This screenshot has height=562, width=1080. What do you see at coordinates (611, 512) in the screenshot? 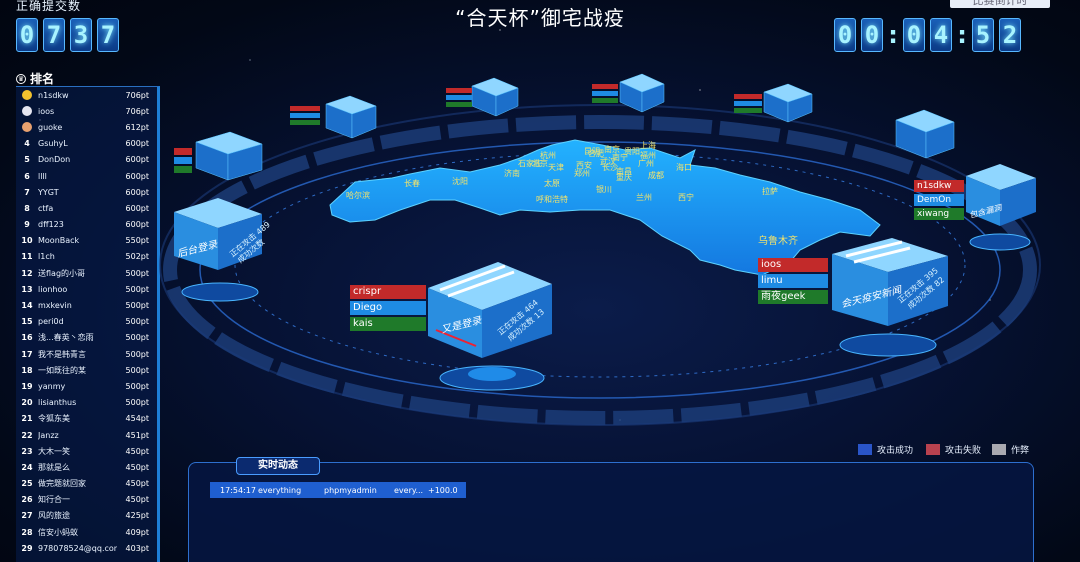
I see `live-feed-panel` at bounding box center [611, 512].